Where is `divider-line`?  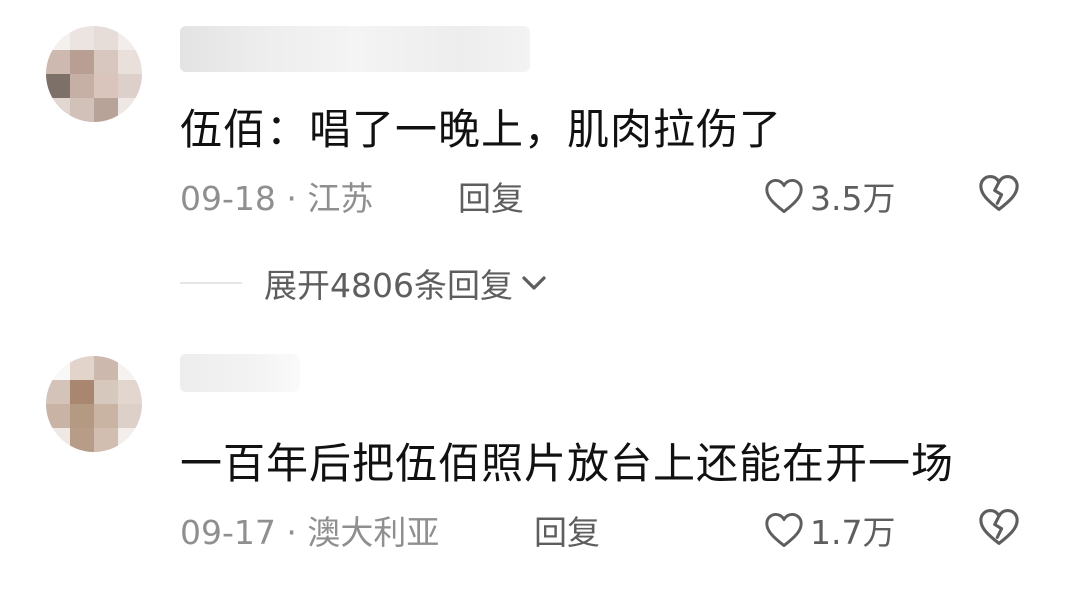
divider-line is located at coordinates (211, 283).